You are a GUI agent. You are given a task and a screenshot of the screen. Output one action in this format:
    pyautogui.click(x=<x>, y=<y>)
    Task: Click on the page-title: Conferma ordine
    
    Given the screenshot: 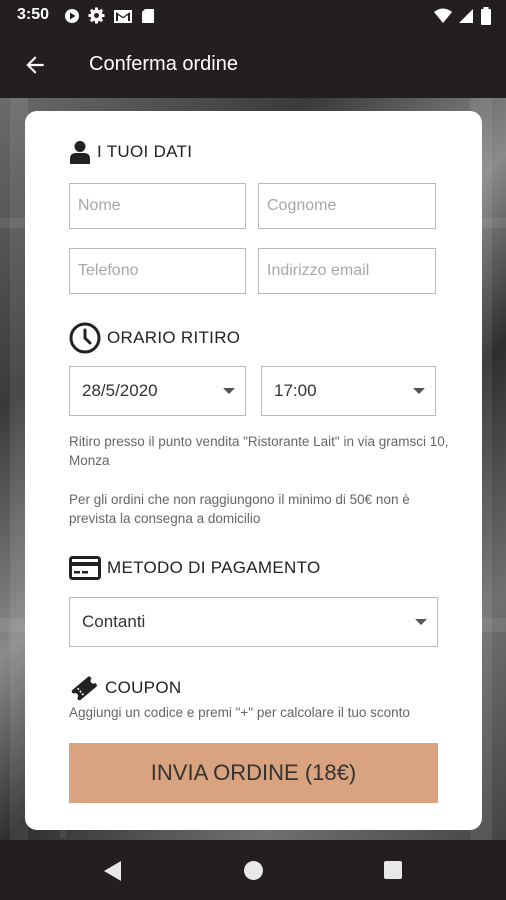 What is the action you would take?
    pyautogui.click(x=163, y=64)
    